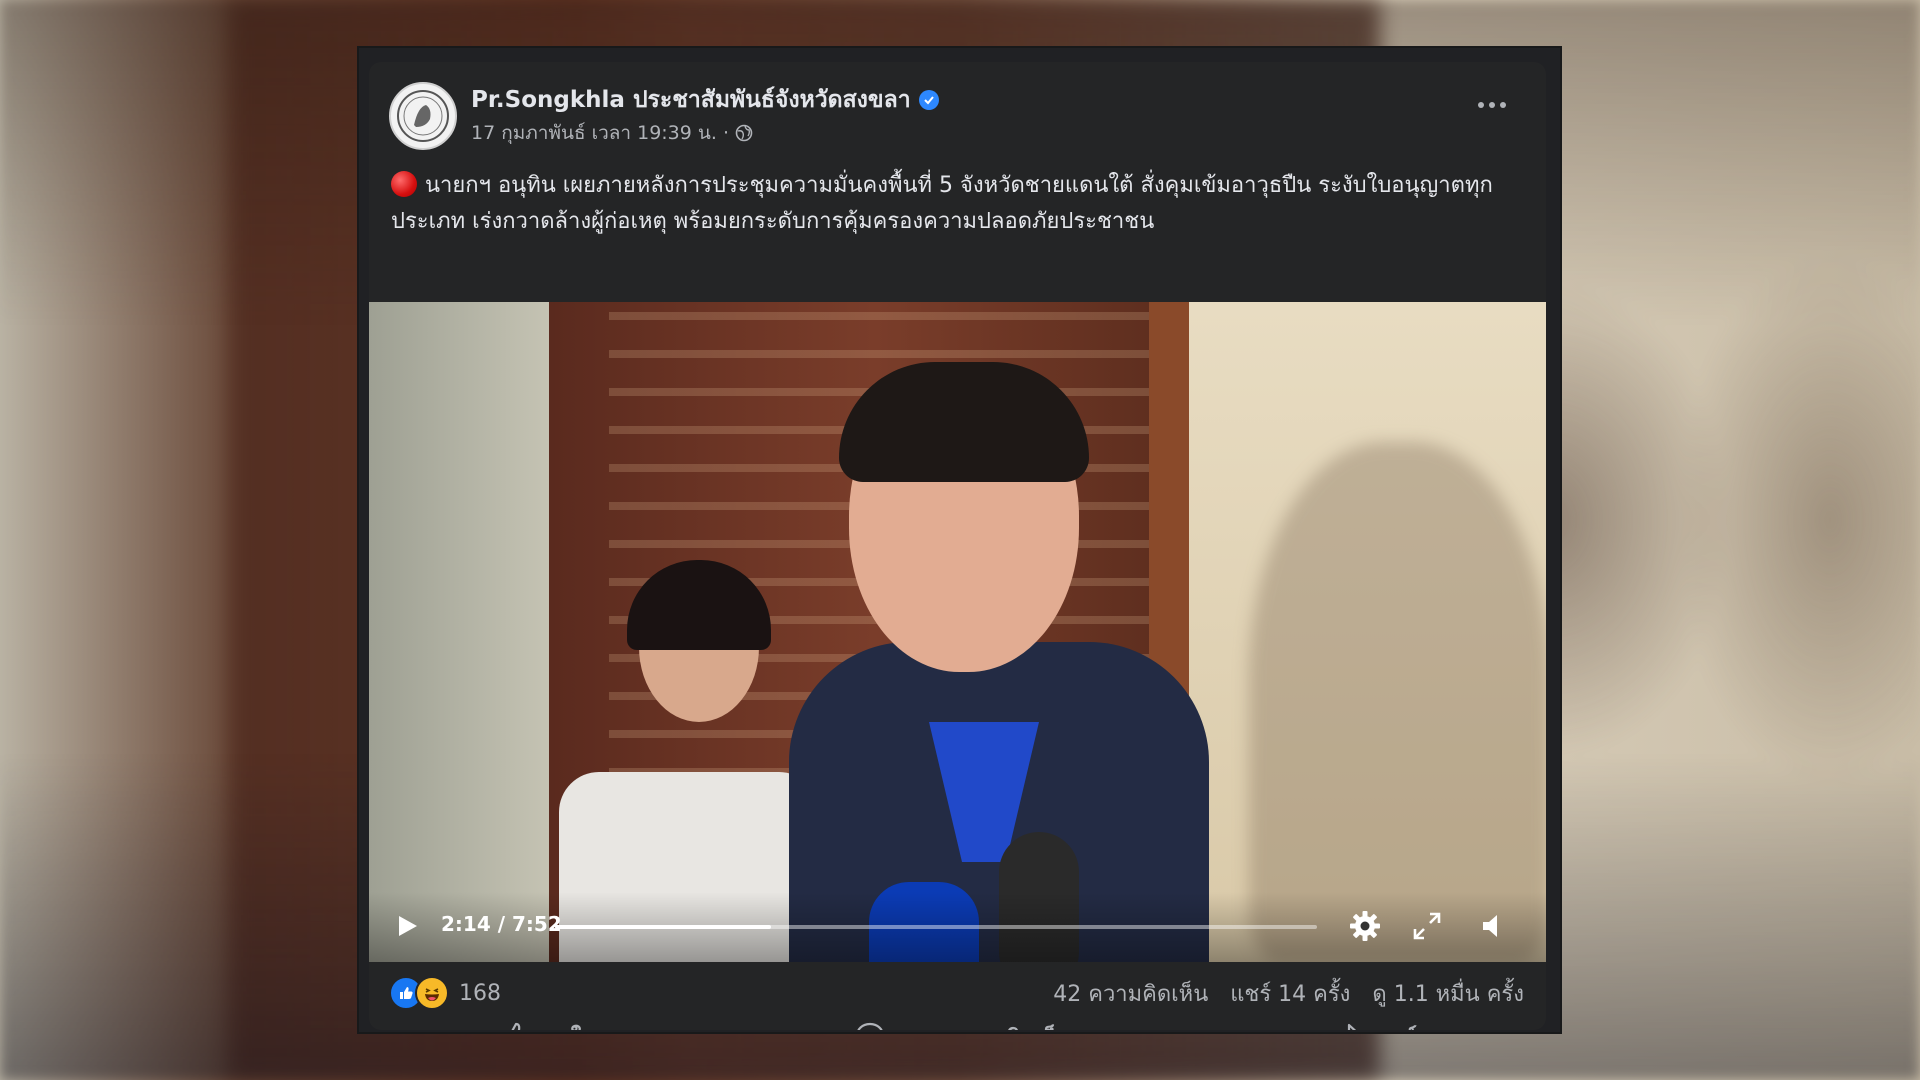 The width and height of the screenshot is (1920, 1080). What do you see at coordinates (928, 100) in the screenshot?
I see `verified-icon` at bounding box center [928, 100].